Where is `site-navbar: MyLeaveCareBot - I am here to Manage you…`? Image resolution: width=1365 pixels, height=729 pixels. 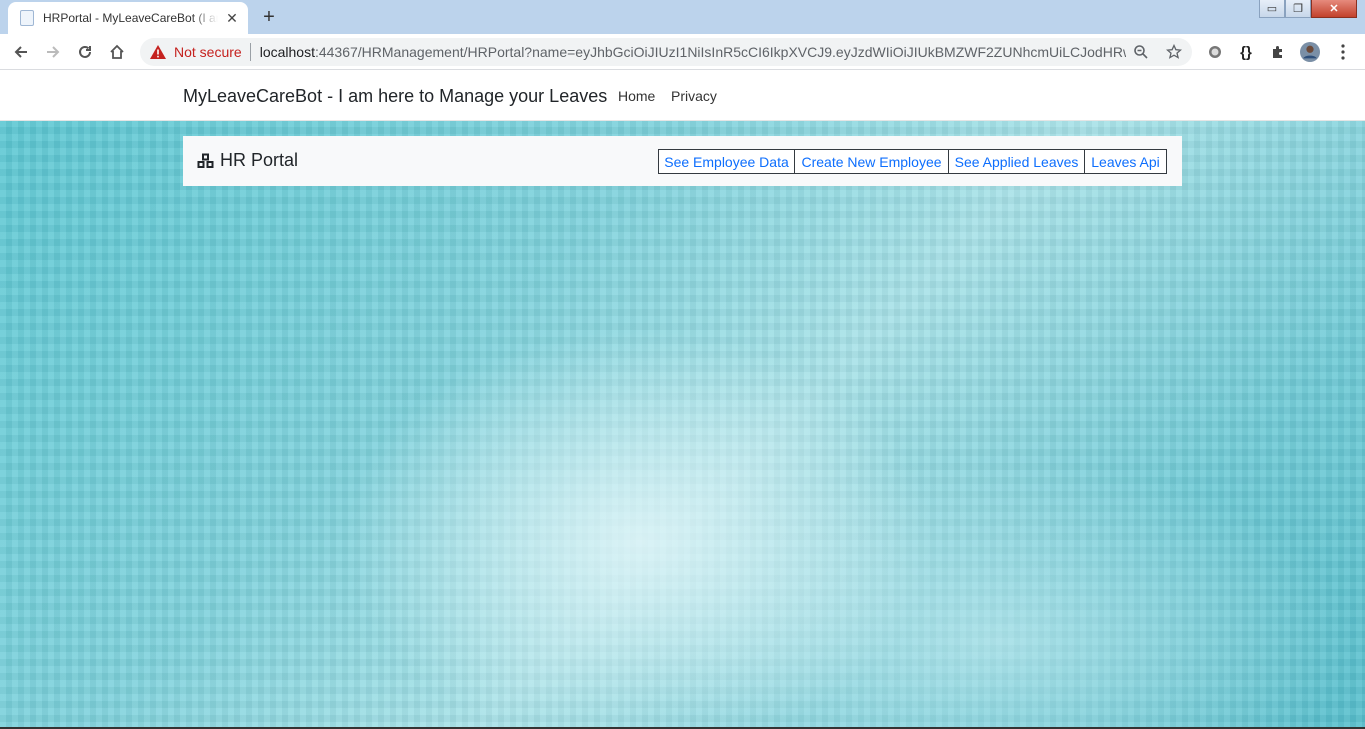
site-navbar: MyLeaveCareBot - I am here to Manage you… is located at coordinates (682, 96).